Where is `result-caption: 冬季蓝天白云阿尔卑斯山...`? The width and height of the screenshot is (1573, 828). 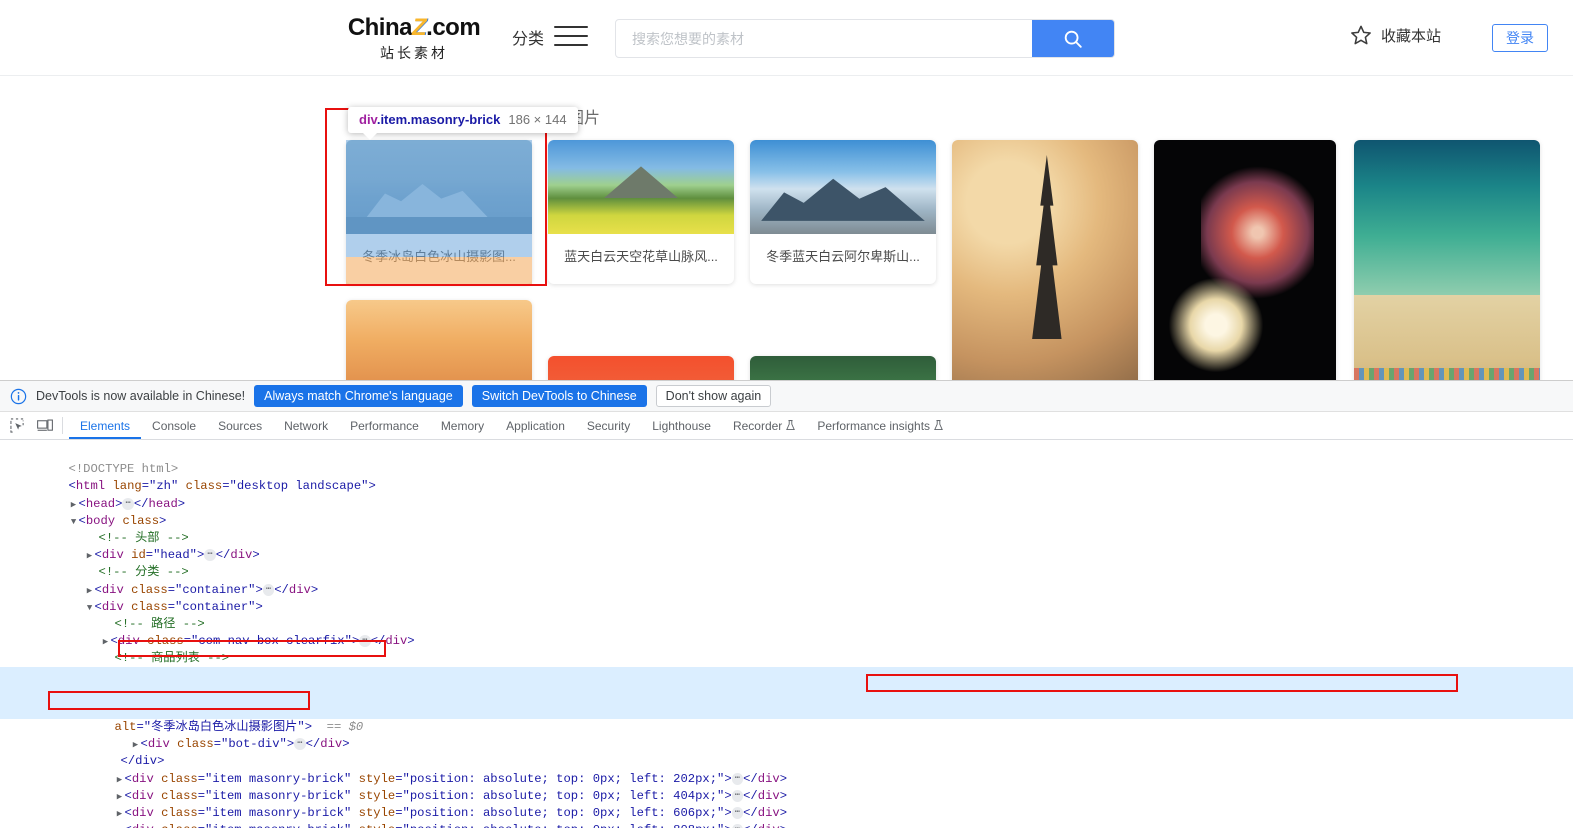 result-caption: 冬季蓝天白云阿尔卑斯山... is located at coordinates (843, 256).